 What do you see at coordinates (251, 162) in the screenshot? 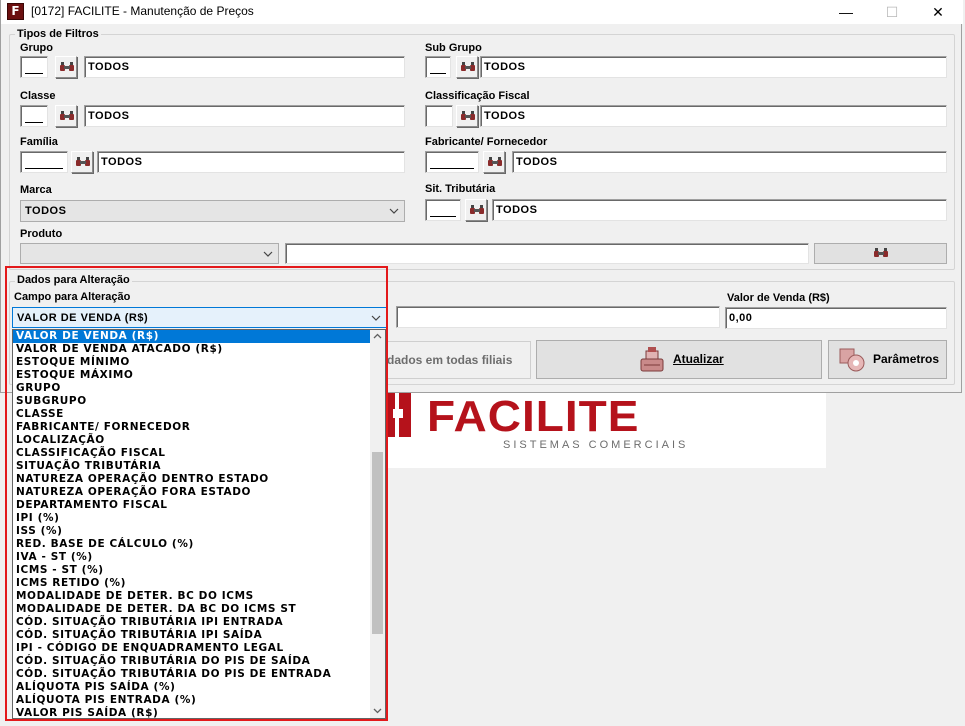
I see `familia-value-field: TODOS` at bounding box center [251, 162].